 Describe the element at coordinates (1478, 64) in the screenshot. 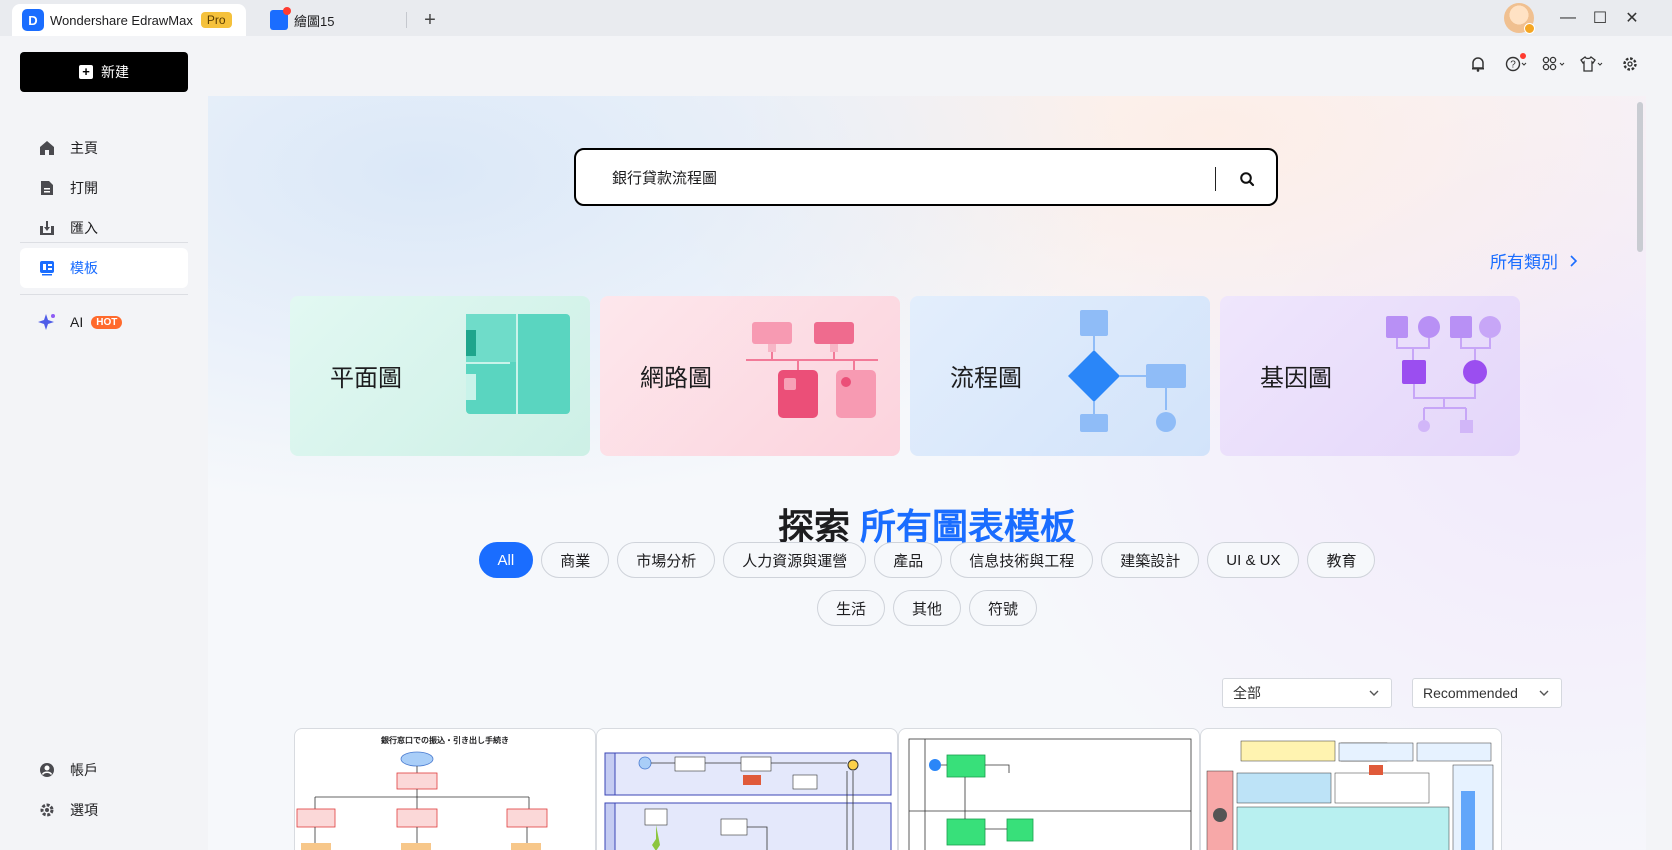

I see `notification-bell-icon` at that location.